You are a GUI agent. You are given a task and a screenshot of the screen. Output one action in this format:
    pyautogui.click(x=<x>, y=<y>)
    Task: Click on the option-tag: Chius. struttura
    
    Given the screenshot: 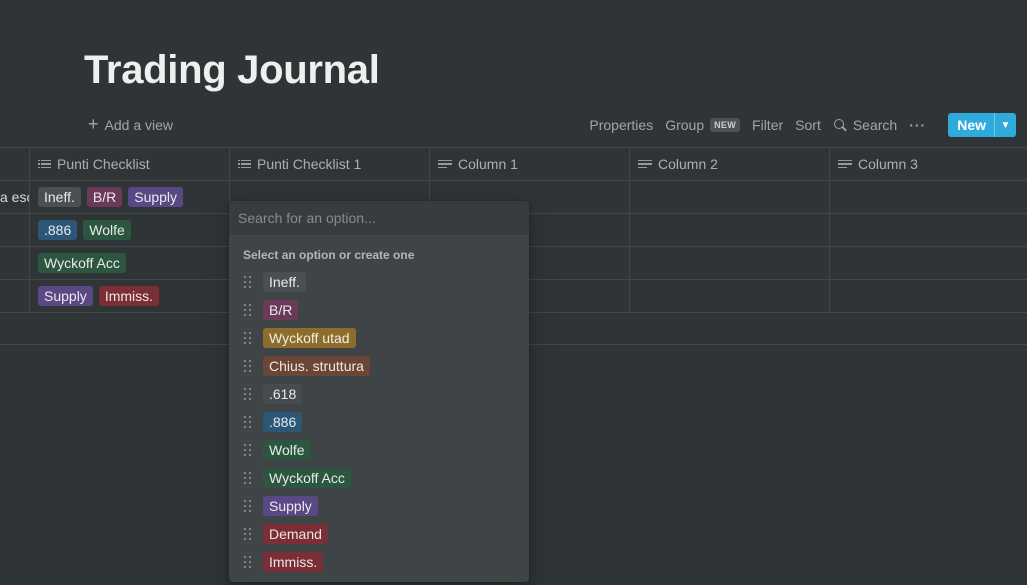 What is the action you would take?
    pyautogui.click(x=316, y=366)
    